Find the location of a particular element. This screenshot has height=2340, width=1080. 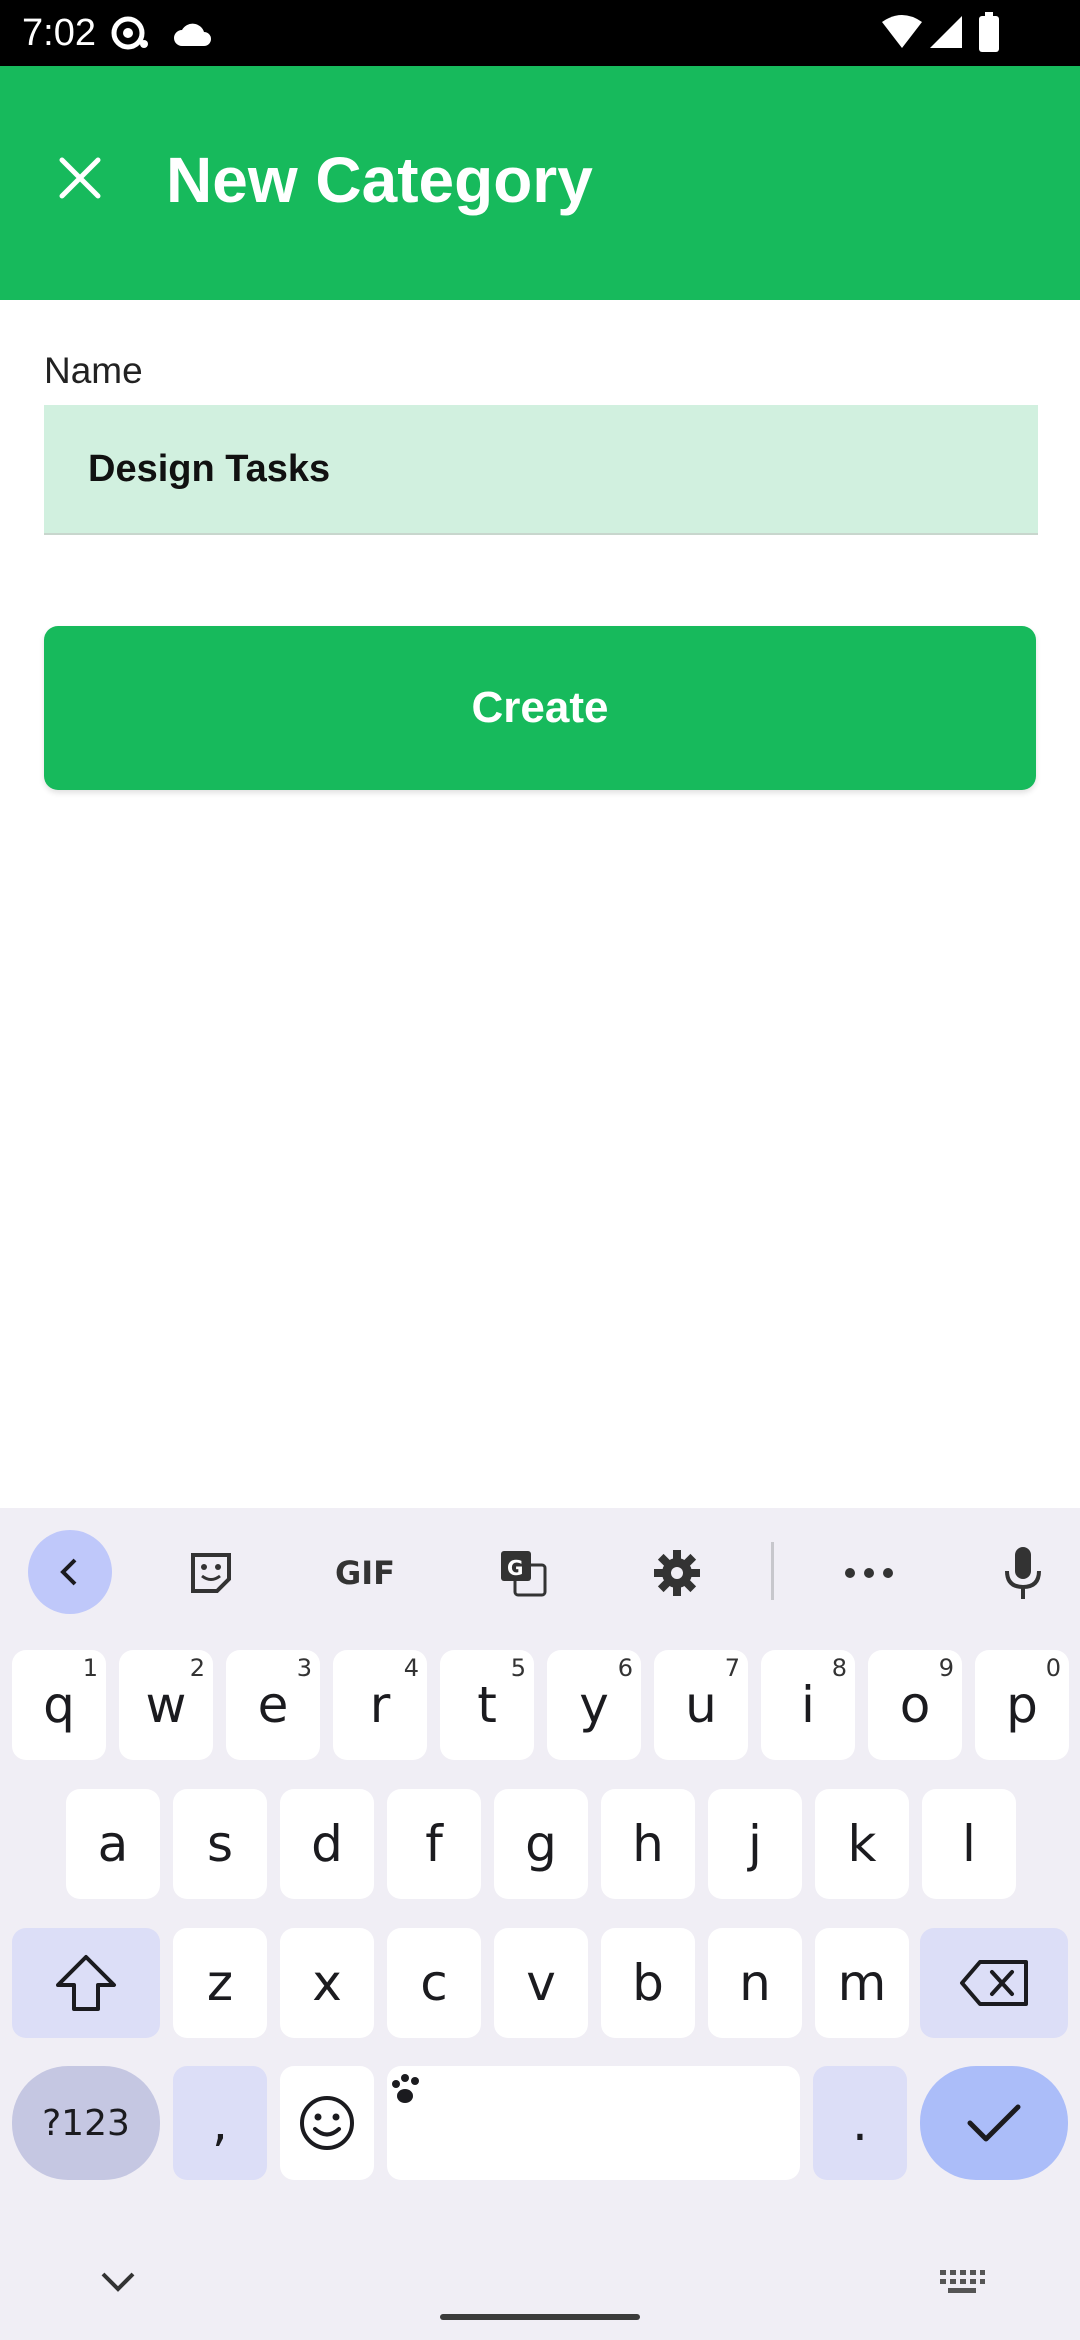

key-e: e3 is located at coordinates (273, 1705).